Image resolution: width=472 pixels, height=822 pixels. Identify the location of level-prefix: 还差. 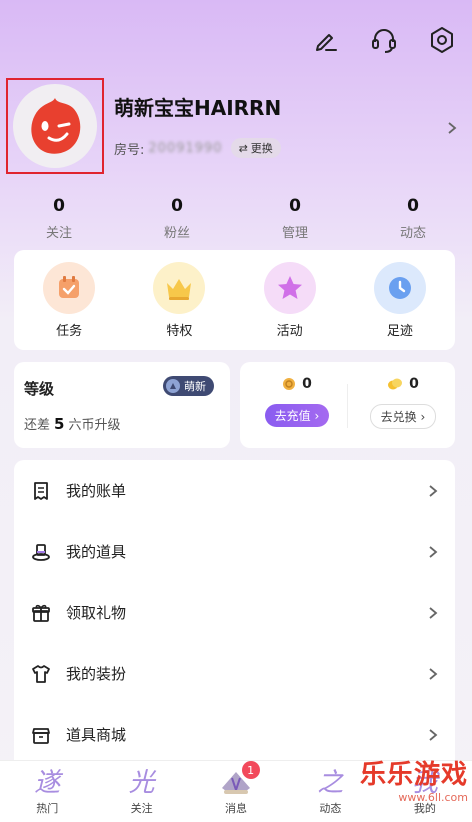
(37, 425).